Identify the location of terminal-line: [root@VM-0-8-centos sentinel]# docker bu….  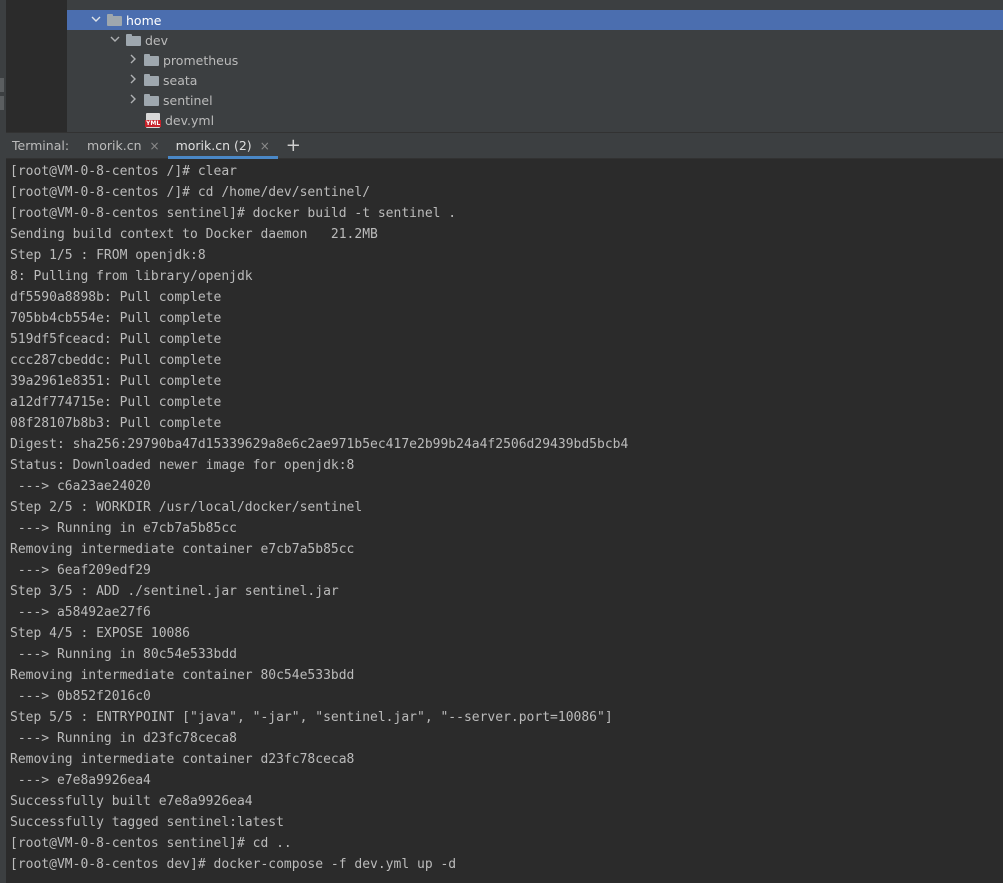
(233, 213).